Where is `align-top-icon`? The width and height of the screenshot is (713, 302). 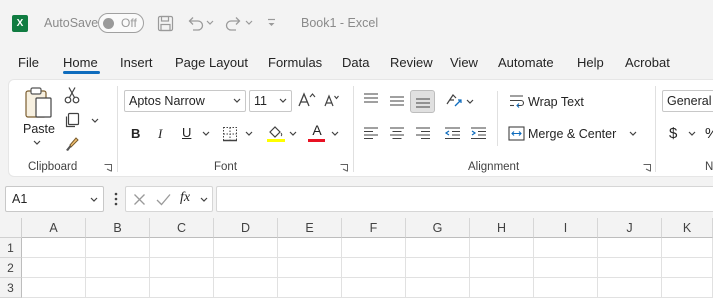
align-top-icon is located at coordinates (371, 99).